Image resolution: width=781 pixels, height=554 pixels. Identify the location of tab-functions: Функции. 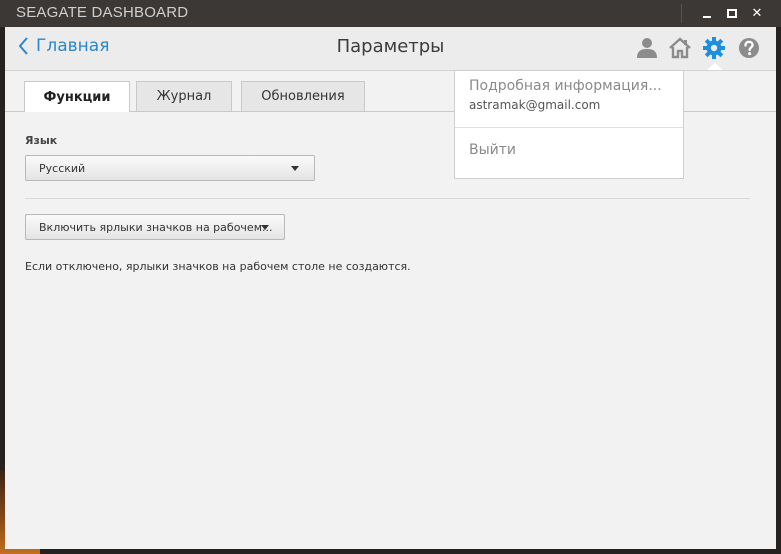
(77, 96).